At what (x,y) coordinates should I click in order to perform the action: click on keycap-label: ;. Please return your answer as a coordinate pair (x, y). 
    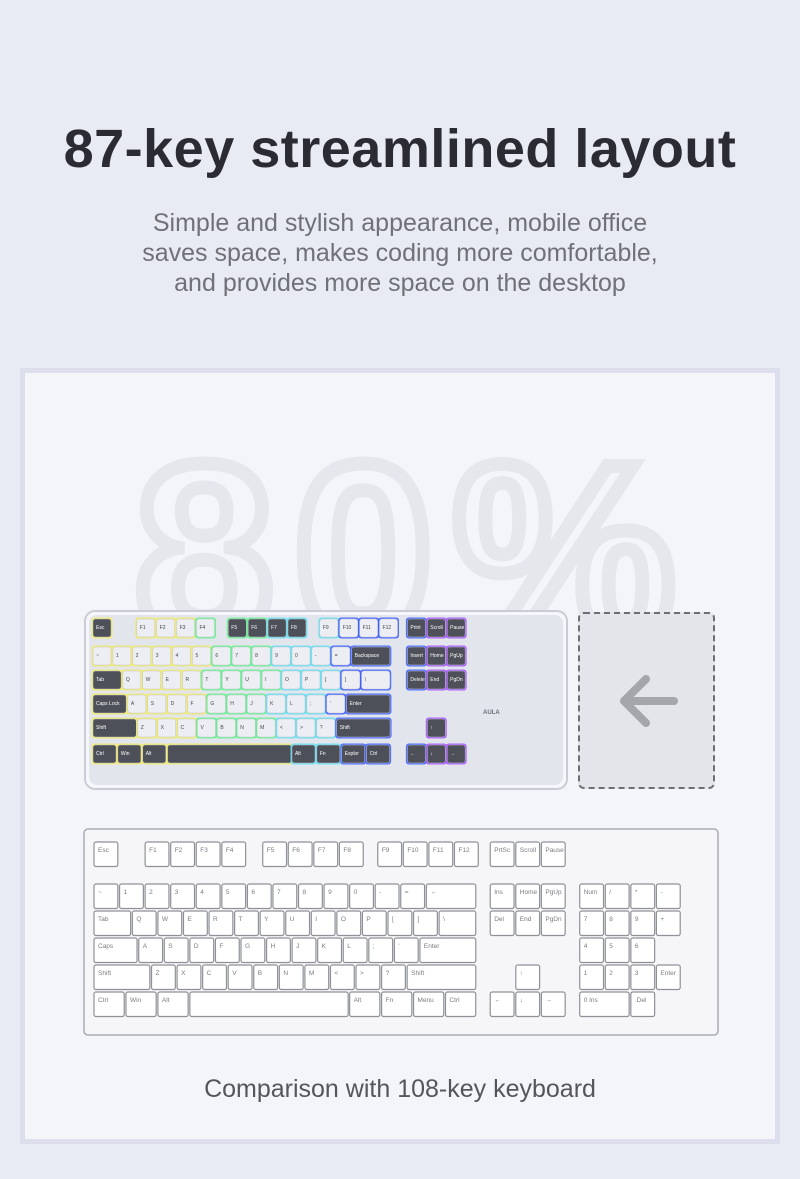
    Looking at the image, I should click on (310, 704).